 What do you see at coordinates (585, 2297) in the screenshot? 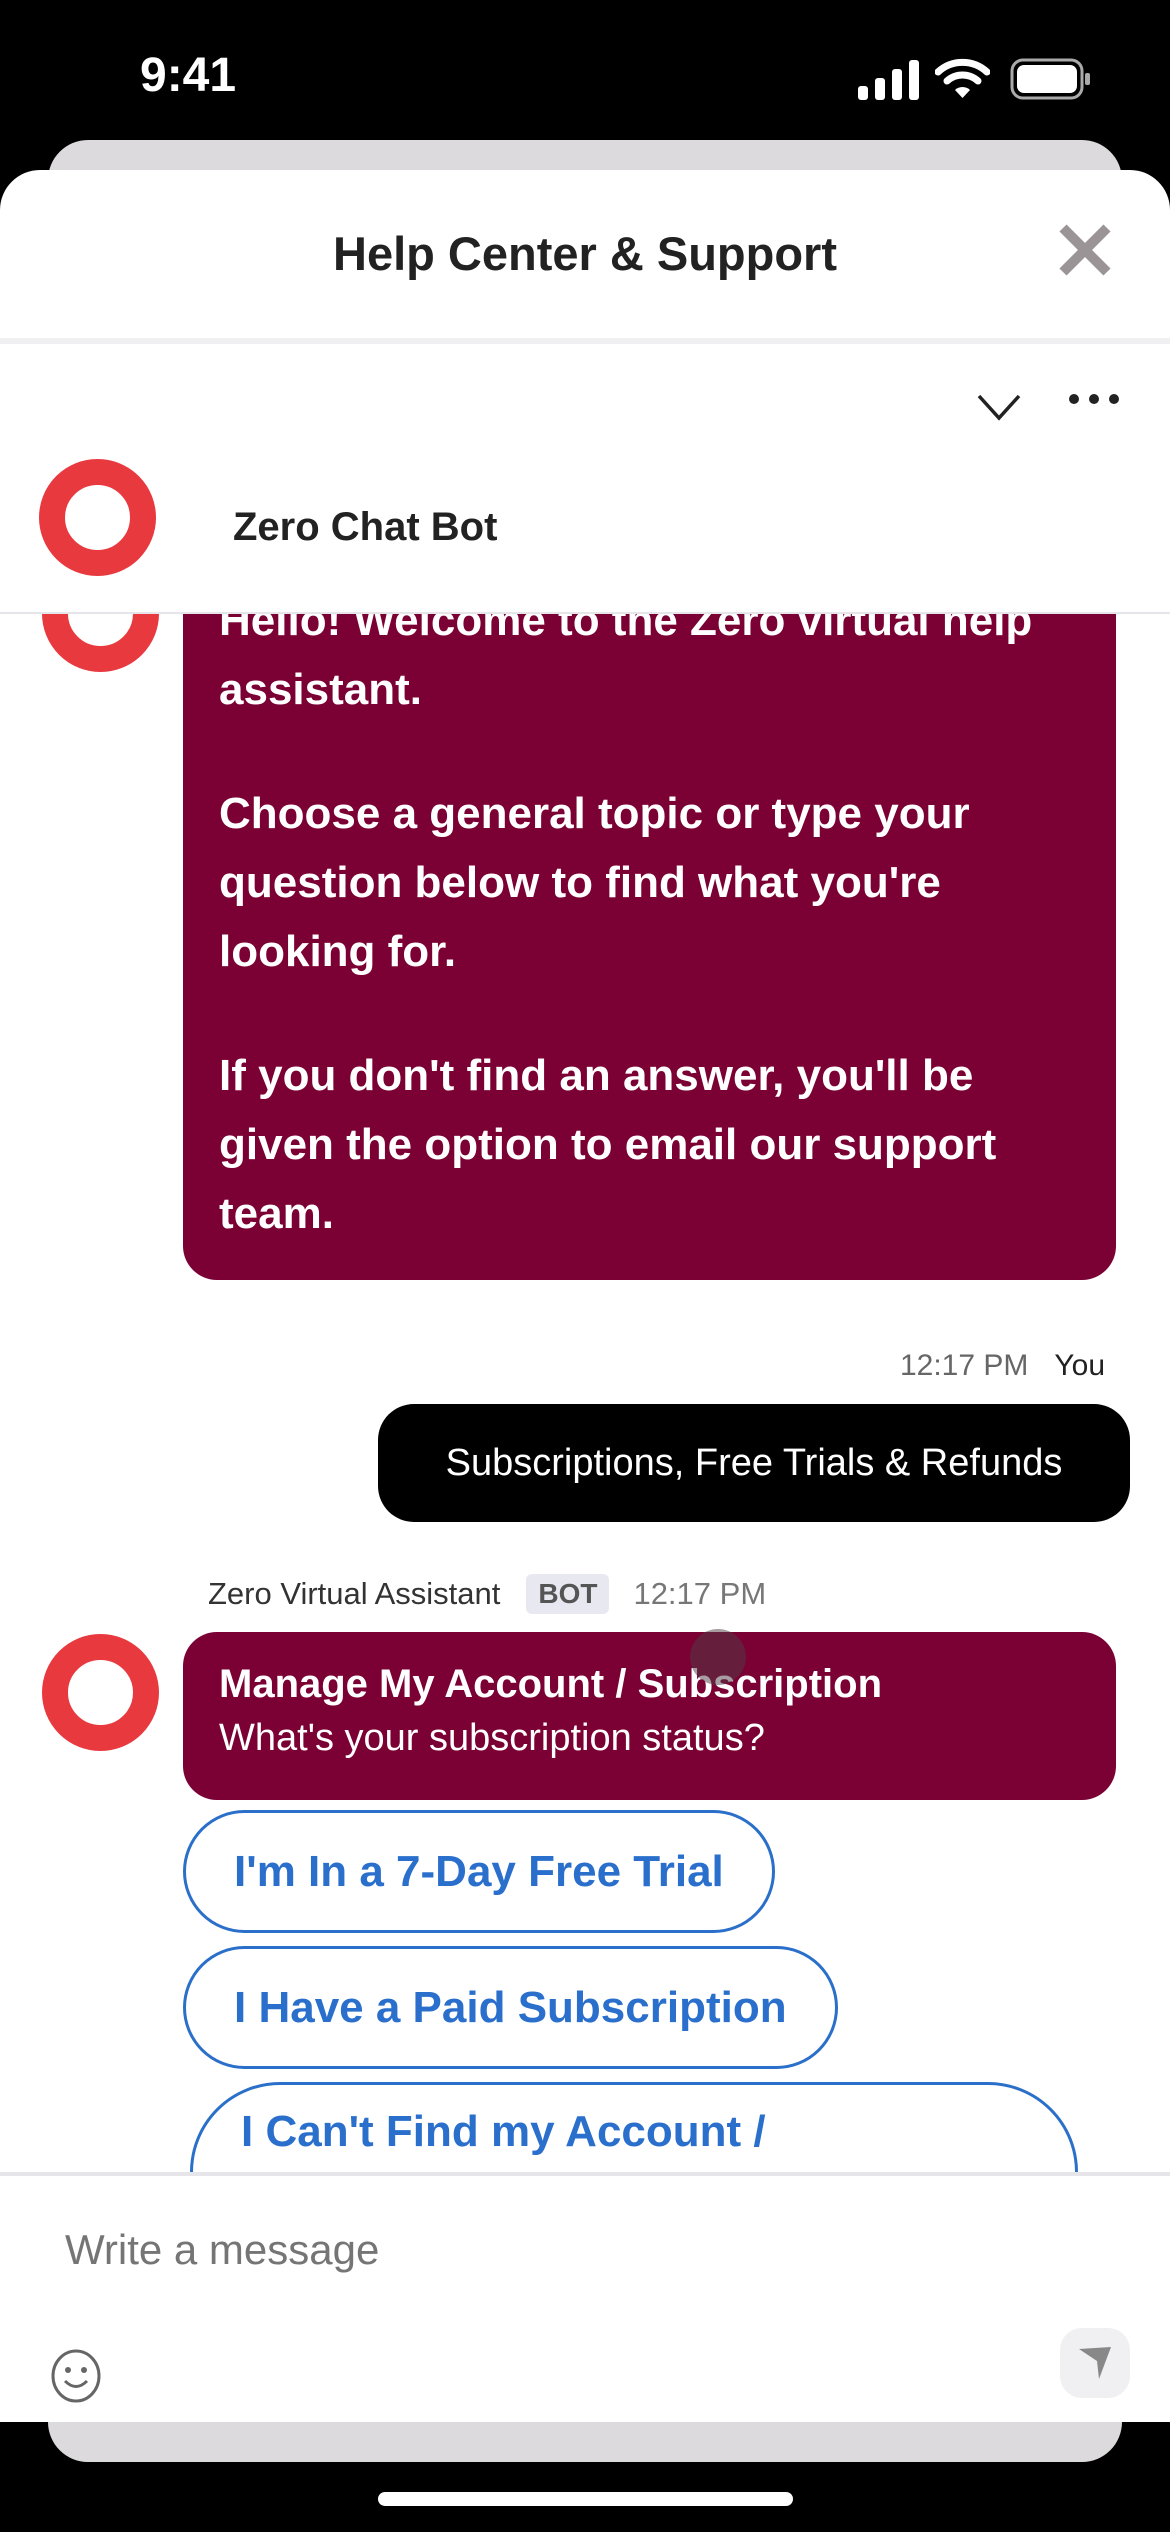
I see `message-composer` at bounding box center [585, 2297].